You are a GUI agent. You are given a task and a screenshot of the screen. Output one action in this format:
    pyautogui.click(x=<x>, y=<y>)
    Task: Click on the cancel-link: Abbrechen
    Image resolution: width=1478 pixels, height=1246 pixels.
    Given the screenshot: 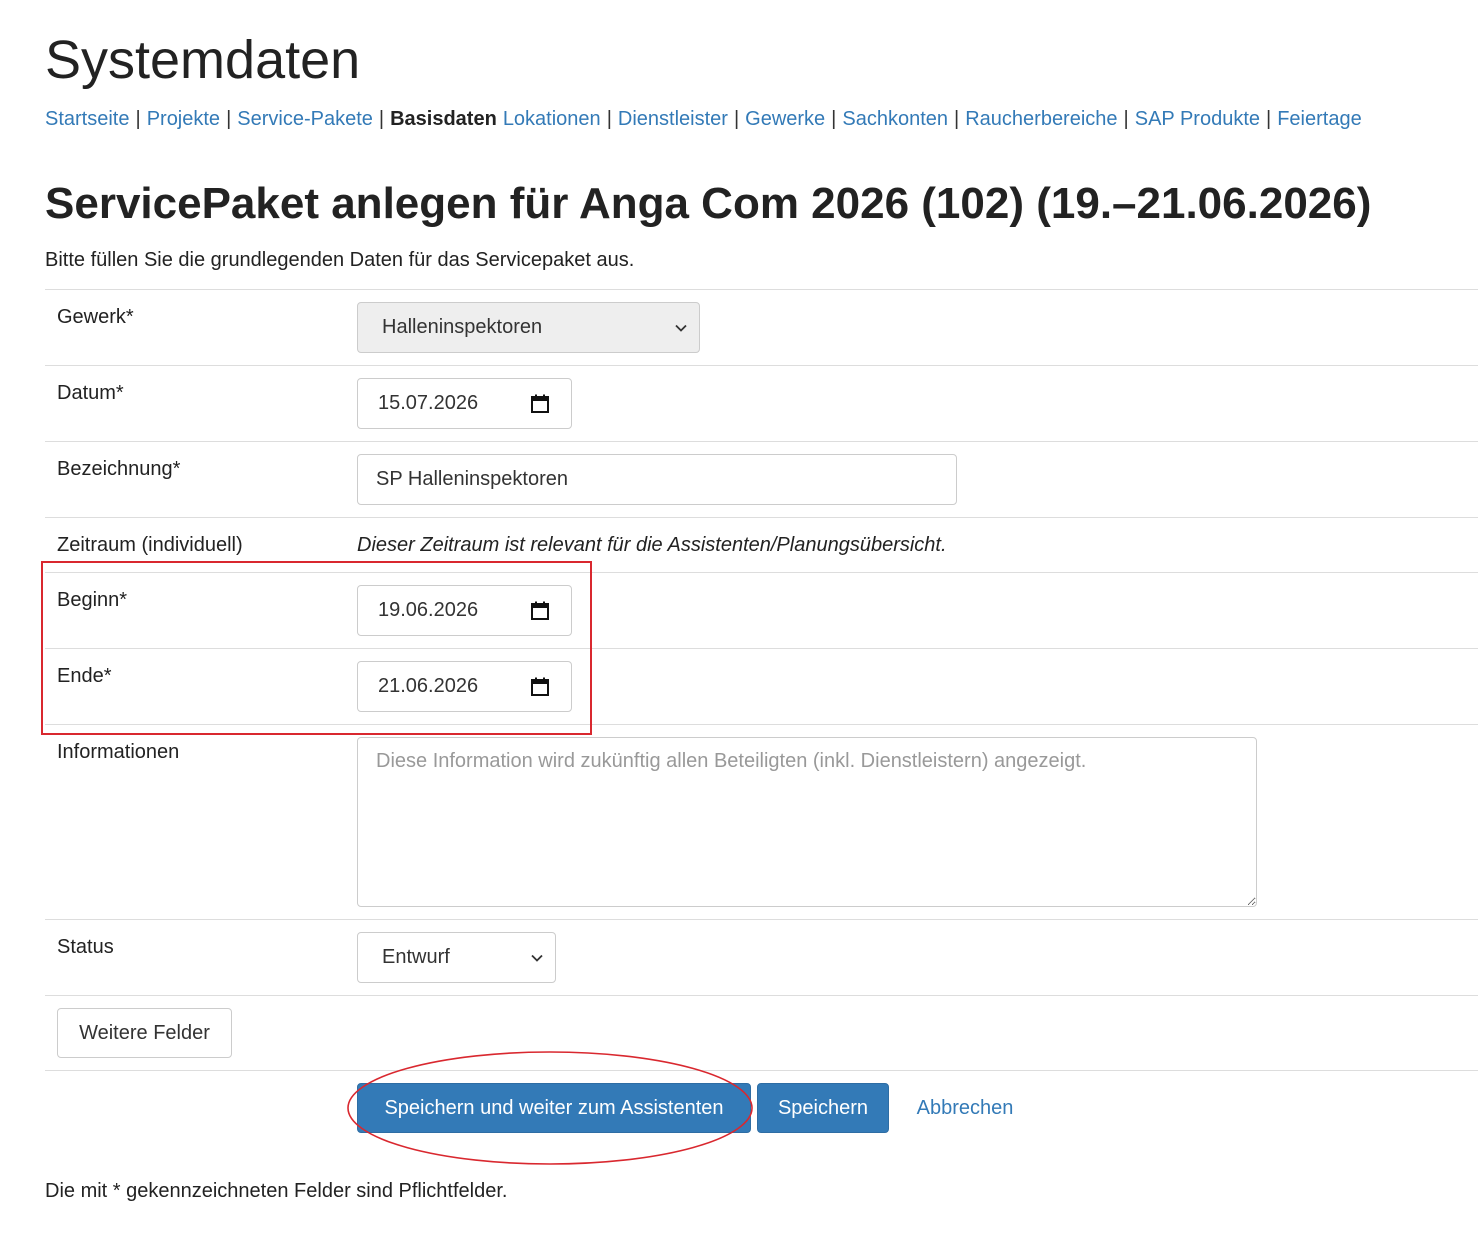 What is the action you would take?
    pyautogui.click(x=965, y=1108)
    